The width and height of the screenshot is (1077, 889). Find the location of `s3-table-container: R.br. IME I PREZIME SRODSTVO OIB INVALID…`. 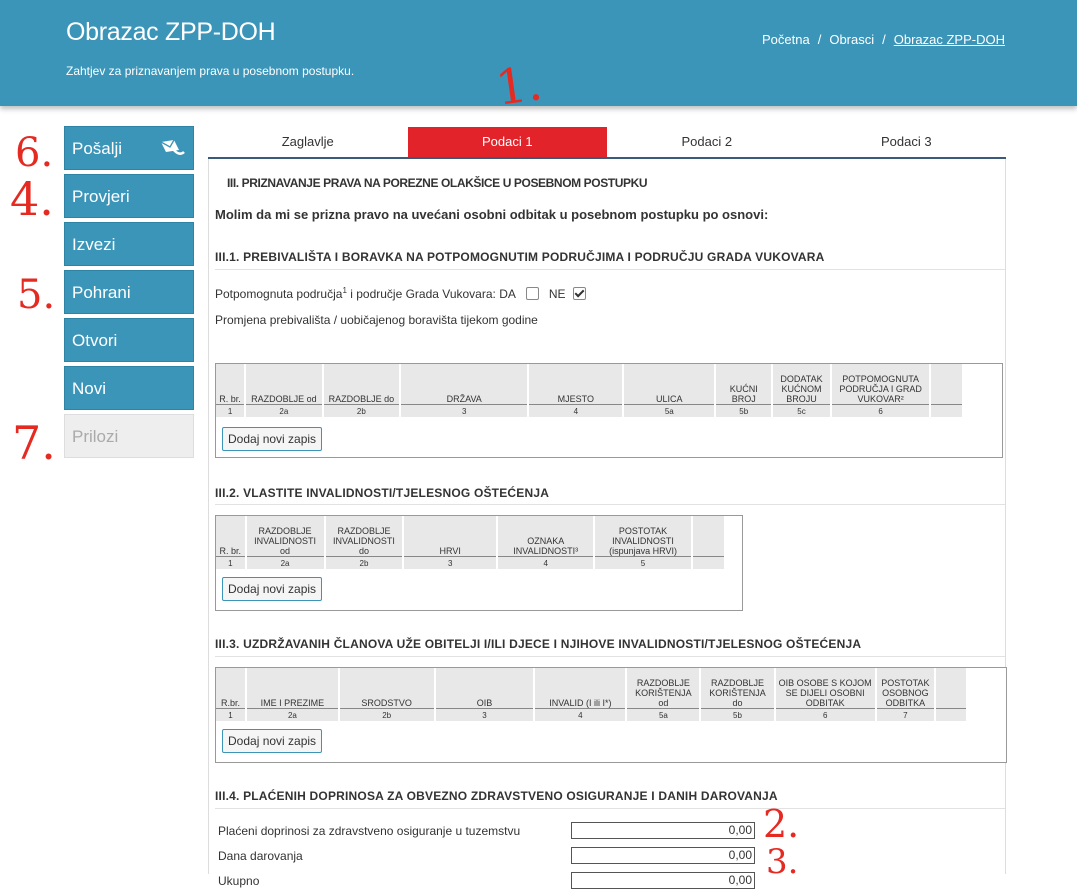

s3-table-container: R.br. IME I PREZIME SRODSTVO OIB INVALID… is located at coordinates (611, 715).